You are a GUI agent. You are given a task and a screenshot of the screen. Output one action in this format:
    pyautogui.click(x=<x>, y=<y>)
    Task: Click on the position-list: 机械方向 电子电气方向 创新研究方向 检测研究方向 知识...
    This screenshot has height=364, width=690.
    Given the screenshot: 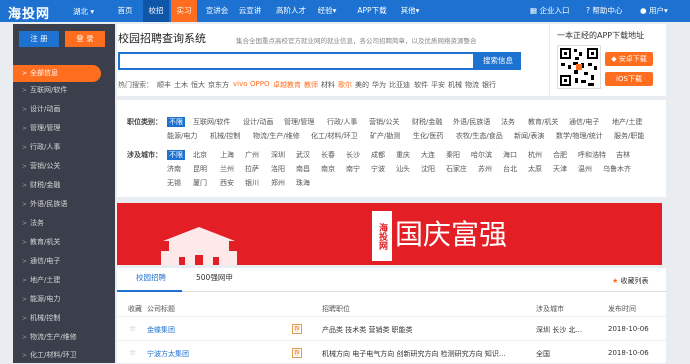 What is the action you would take?
    pyautogui.click(x=422, y=354)
    